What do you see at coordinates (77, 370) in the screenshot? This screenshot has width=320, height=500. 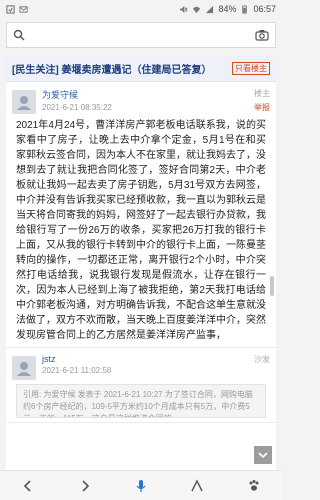 I see `post-time: 2021-6-21 11:02:58` at bounding box center [77, 370].